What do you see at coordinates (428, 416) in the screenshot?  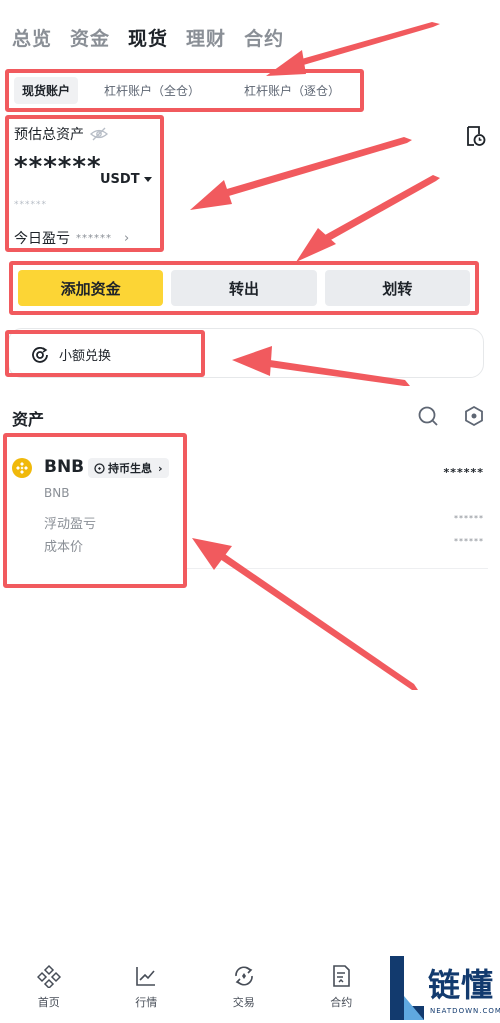 I see `search-icon` at bounding box center [428, 416].